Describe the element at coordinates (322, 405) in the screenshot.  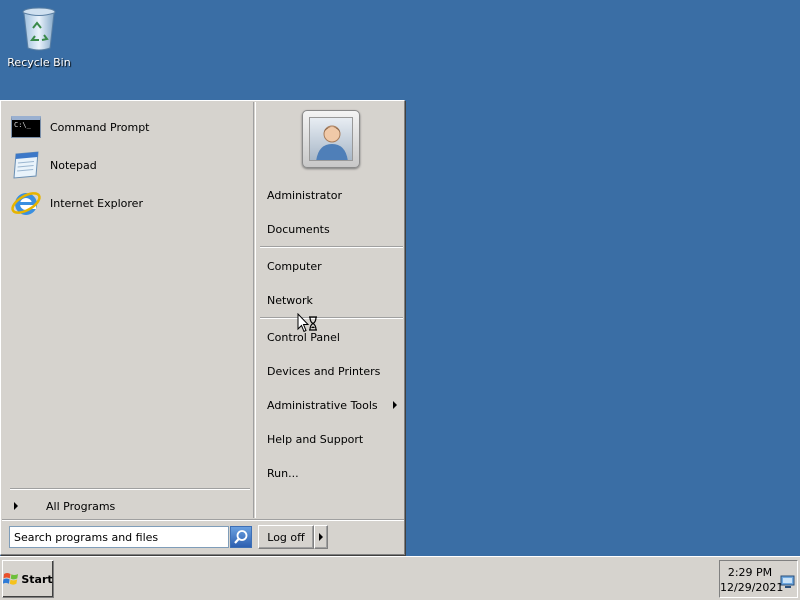
I see `menu-item-label: Administrative Tools` at that location.